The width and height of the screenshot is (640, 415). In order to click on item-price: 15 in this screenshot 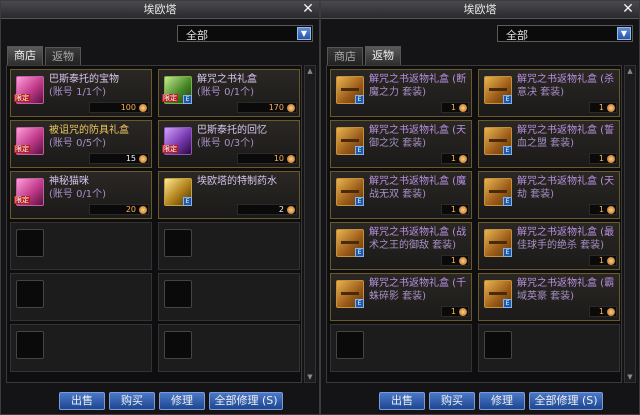, I will do `click(119, 158)`.